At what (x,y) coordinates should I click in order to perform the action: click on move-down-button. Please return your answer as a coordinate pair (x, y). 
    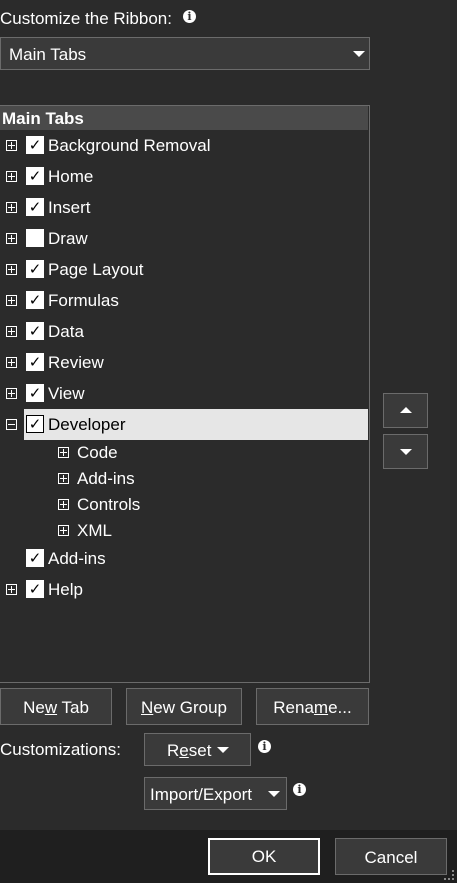
    Looking at the image, I should click on (405, 451).